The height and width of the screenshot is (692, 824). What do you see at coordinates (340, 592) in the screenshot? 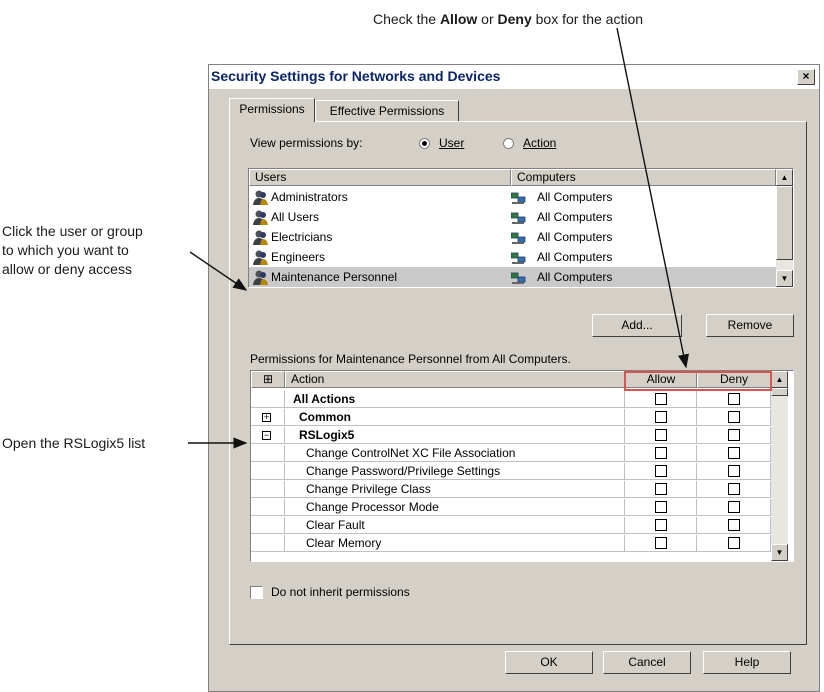
I see `inherit-label: Do not inherit permissions` at bounding box center [340, 592].